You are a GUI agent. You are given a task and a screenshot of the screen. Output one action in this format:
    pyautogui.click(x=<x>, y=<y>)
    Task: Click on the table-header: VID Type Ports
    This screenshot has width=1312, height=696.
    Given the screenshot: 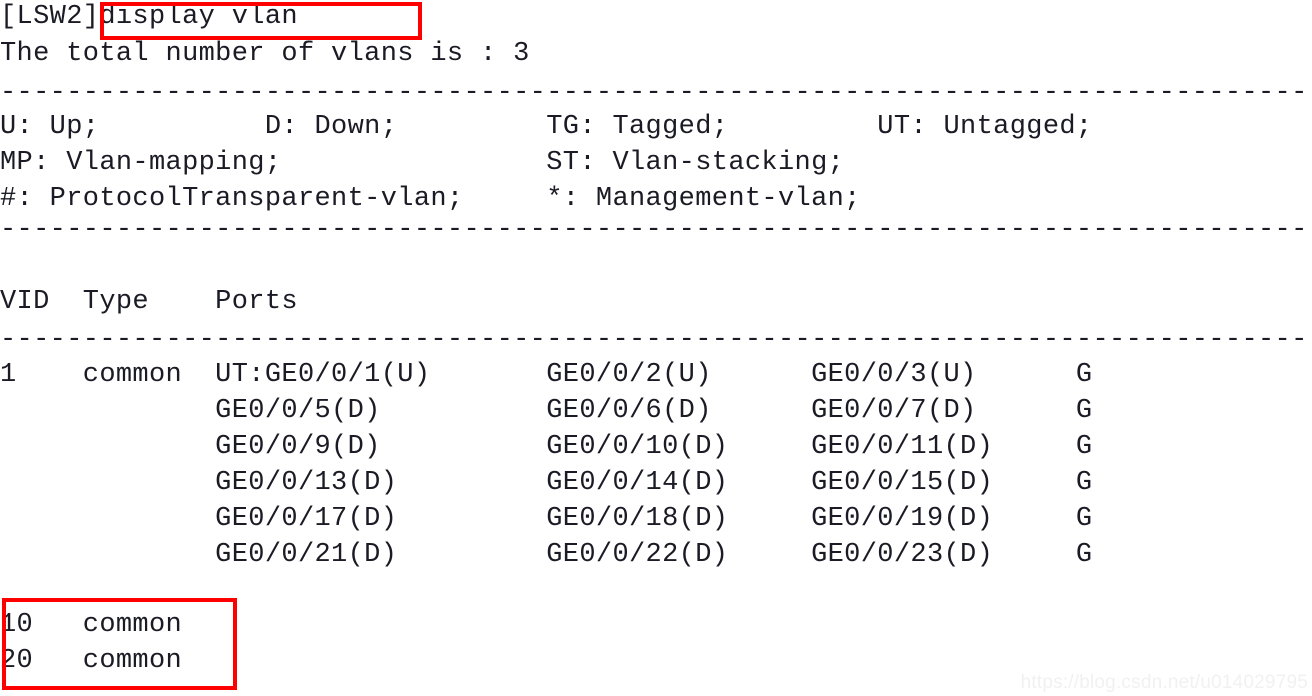 What is the action you would take?
    pyautogui.click(x=149, y=302)
    